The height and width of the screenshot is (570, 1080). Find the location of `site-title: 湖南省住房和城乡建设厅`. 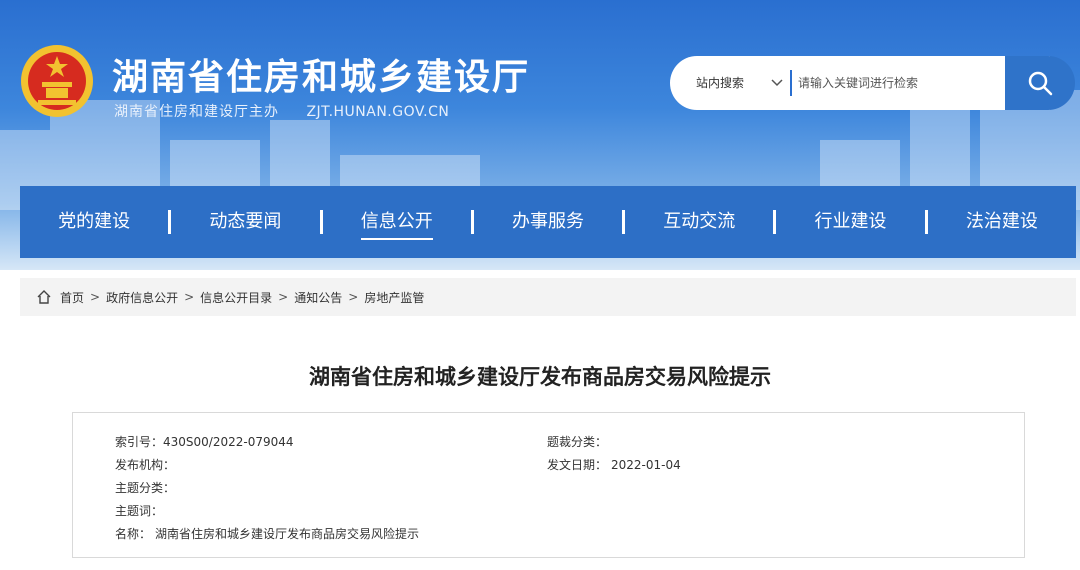

site-title: 湖南省住房和城乡建设厅 is located at coordinates (321, 77).